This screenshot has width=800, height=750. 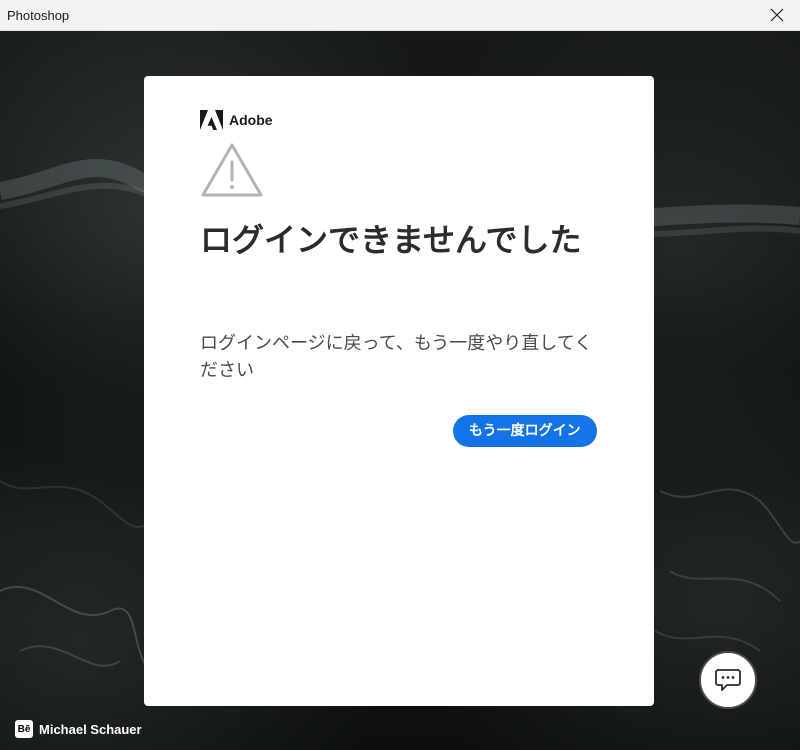 I want to click on chat-bubble-icon, so click(x=728, y=680).